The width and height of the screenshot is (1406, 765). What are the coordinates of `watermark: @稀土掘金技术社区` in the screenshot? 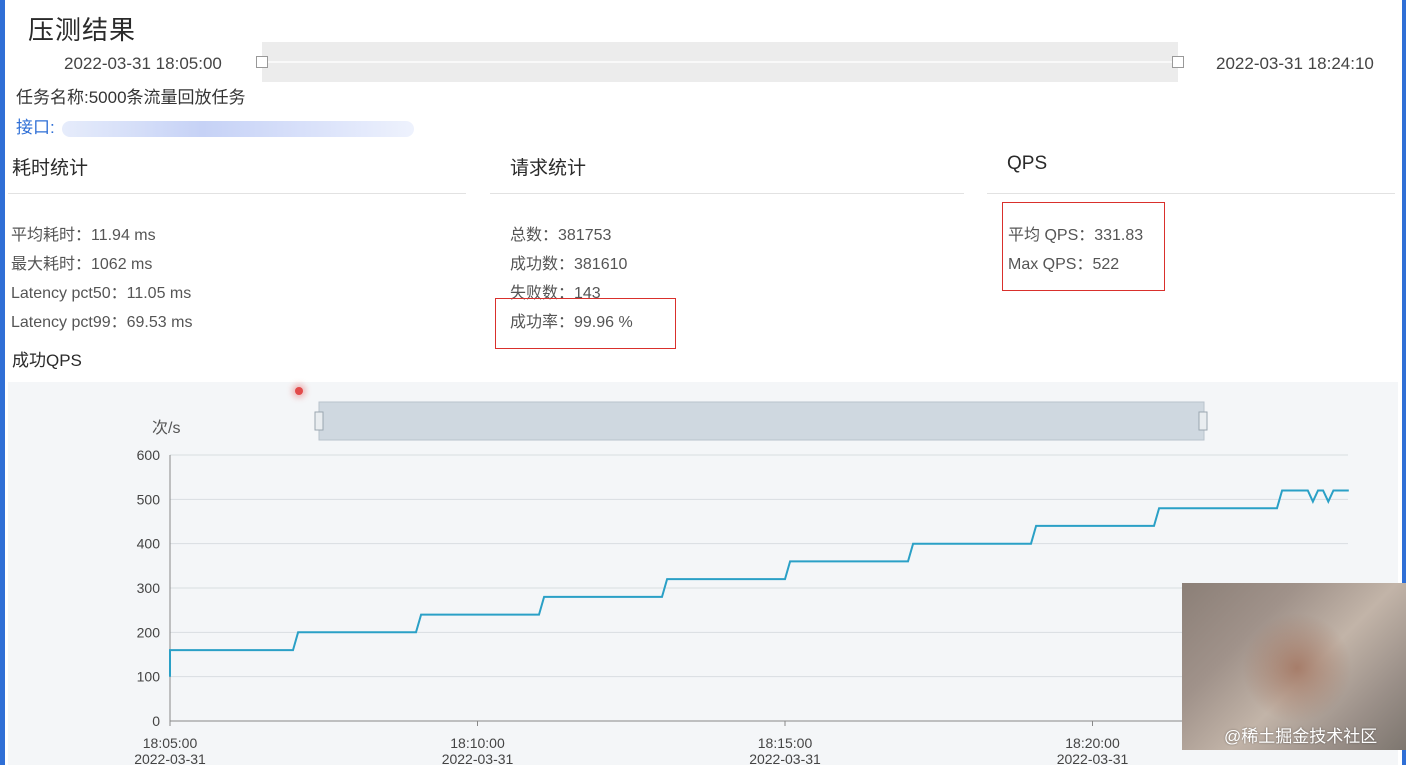 It's located at (1301, 736).